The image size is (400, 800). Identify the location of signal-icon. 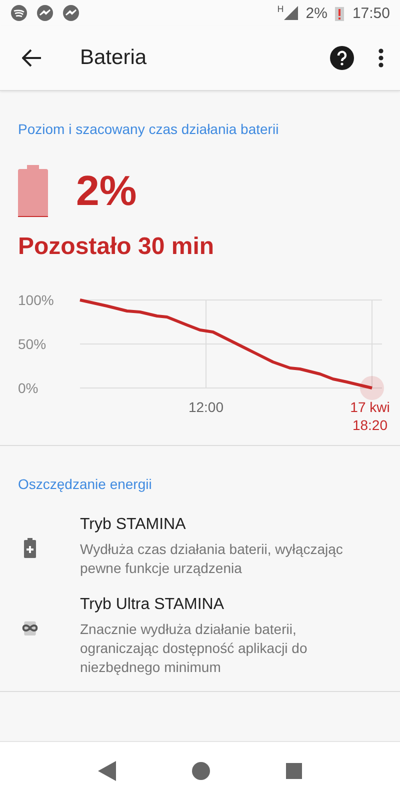
(291, 13).